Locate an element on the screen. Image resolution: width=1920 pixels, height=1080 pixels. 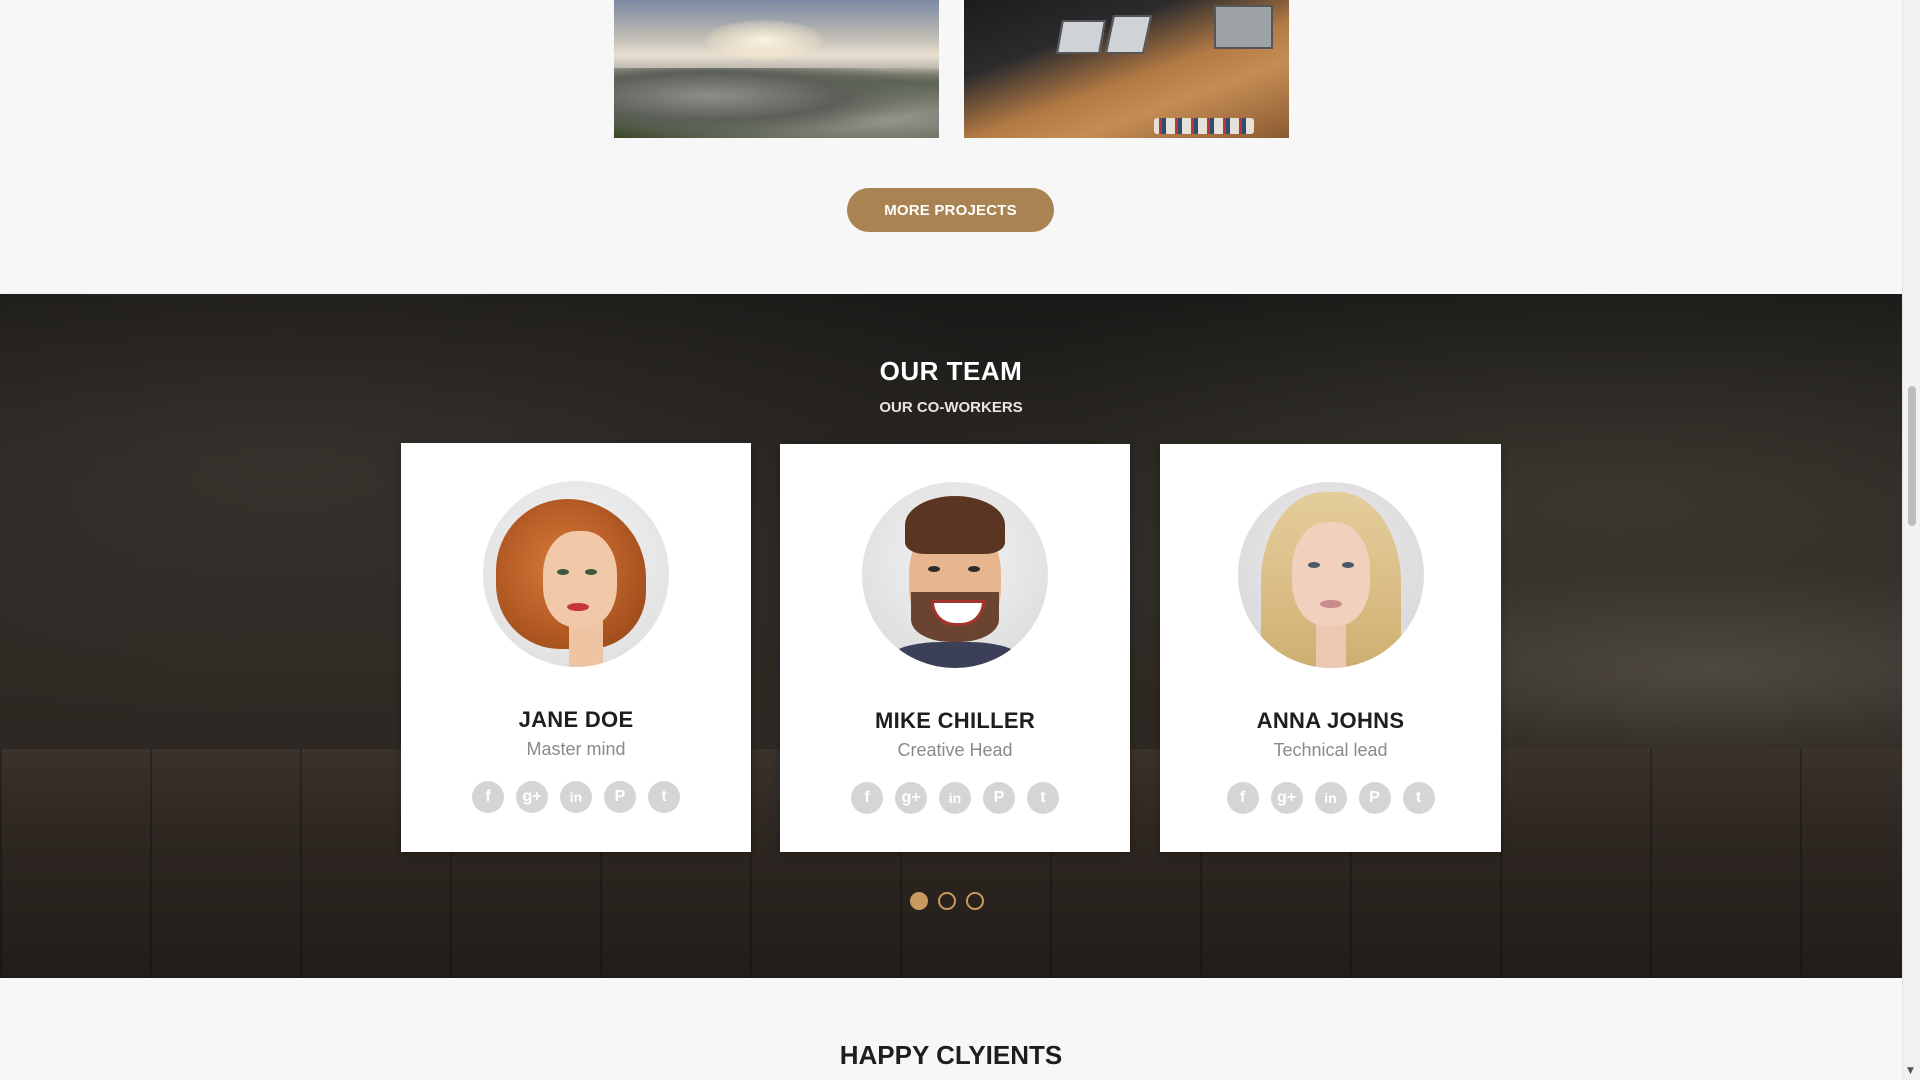
team-card-jane-doe: JANE DOE Master mind f g+ in P t is located at coordinates (576, 647).